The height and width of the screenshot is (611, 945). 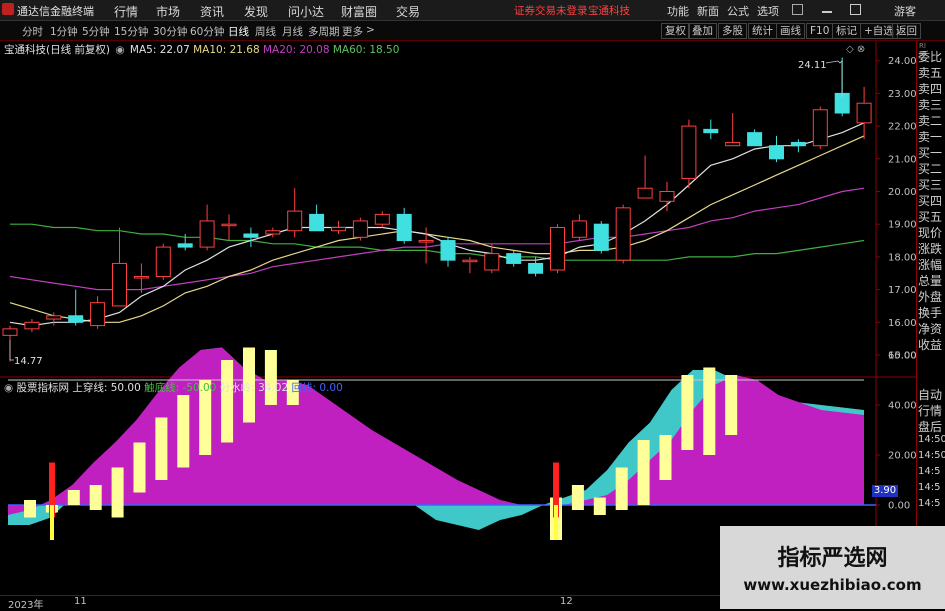 I want to click on watermark-url: www.xuezhibiao.com, so click(x=832, y=585).